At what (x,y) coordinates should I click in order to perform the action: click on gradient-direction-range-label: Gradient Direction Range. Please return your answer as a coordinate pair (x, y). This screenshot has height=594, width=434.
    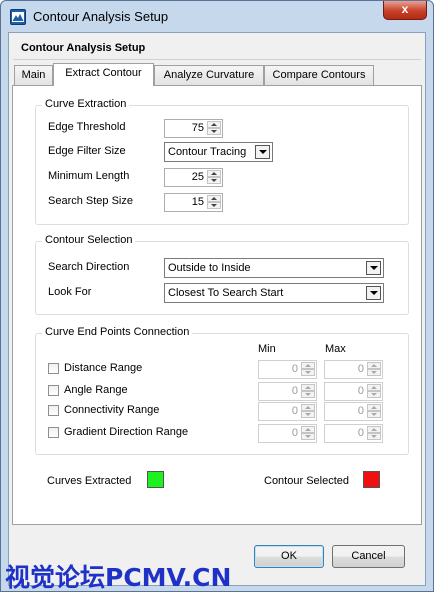
    Looking at the image, I should click on (126, 432).